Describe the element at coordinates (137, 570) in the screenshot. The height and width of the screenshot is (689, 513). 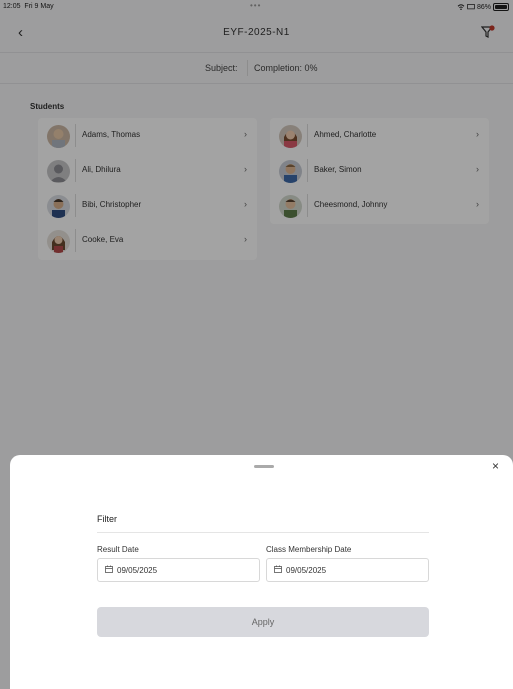
I see `result-date-value: 09/05/2025` at that location.